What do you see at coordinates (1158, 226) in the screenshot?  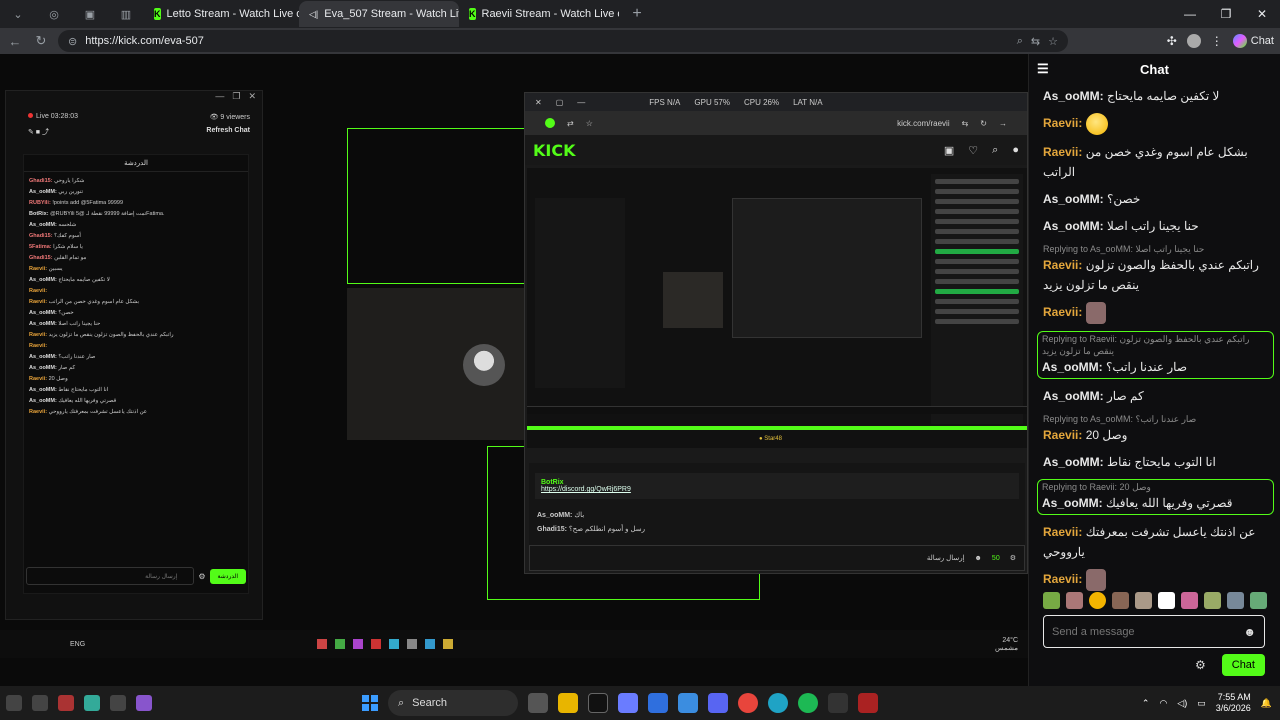 I see `chat-message: As_ooMM: حنا يجينا راتب اصلا` at bounding box center [1158, 226].